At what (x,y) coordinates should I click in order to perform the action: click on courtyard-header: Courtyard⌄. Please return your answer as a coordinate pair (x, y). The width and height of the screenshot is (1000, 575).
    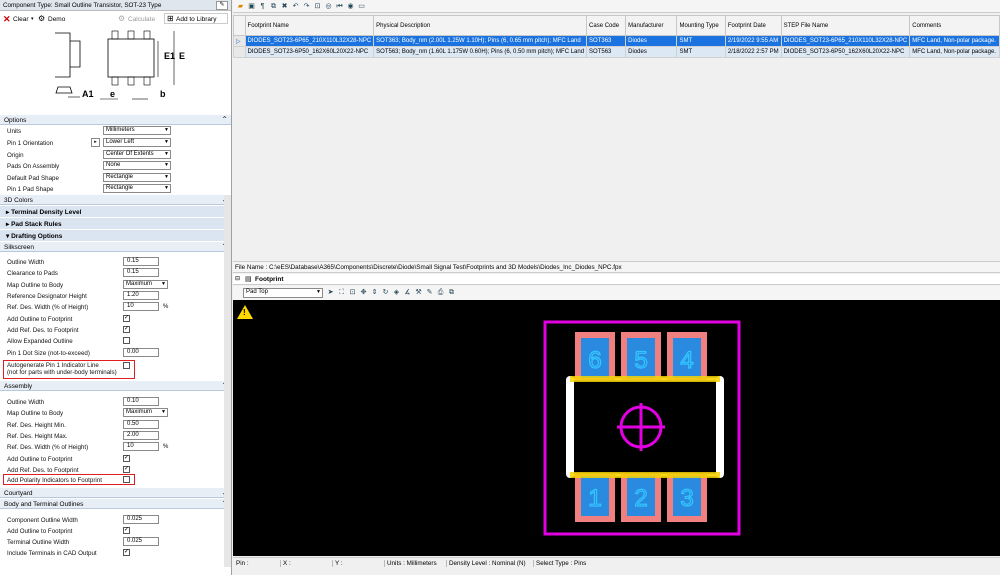
    Looking at the image, I should click on (115, 493).